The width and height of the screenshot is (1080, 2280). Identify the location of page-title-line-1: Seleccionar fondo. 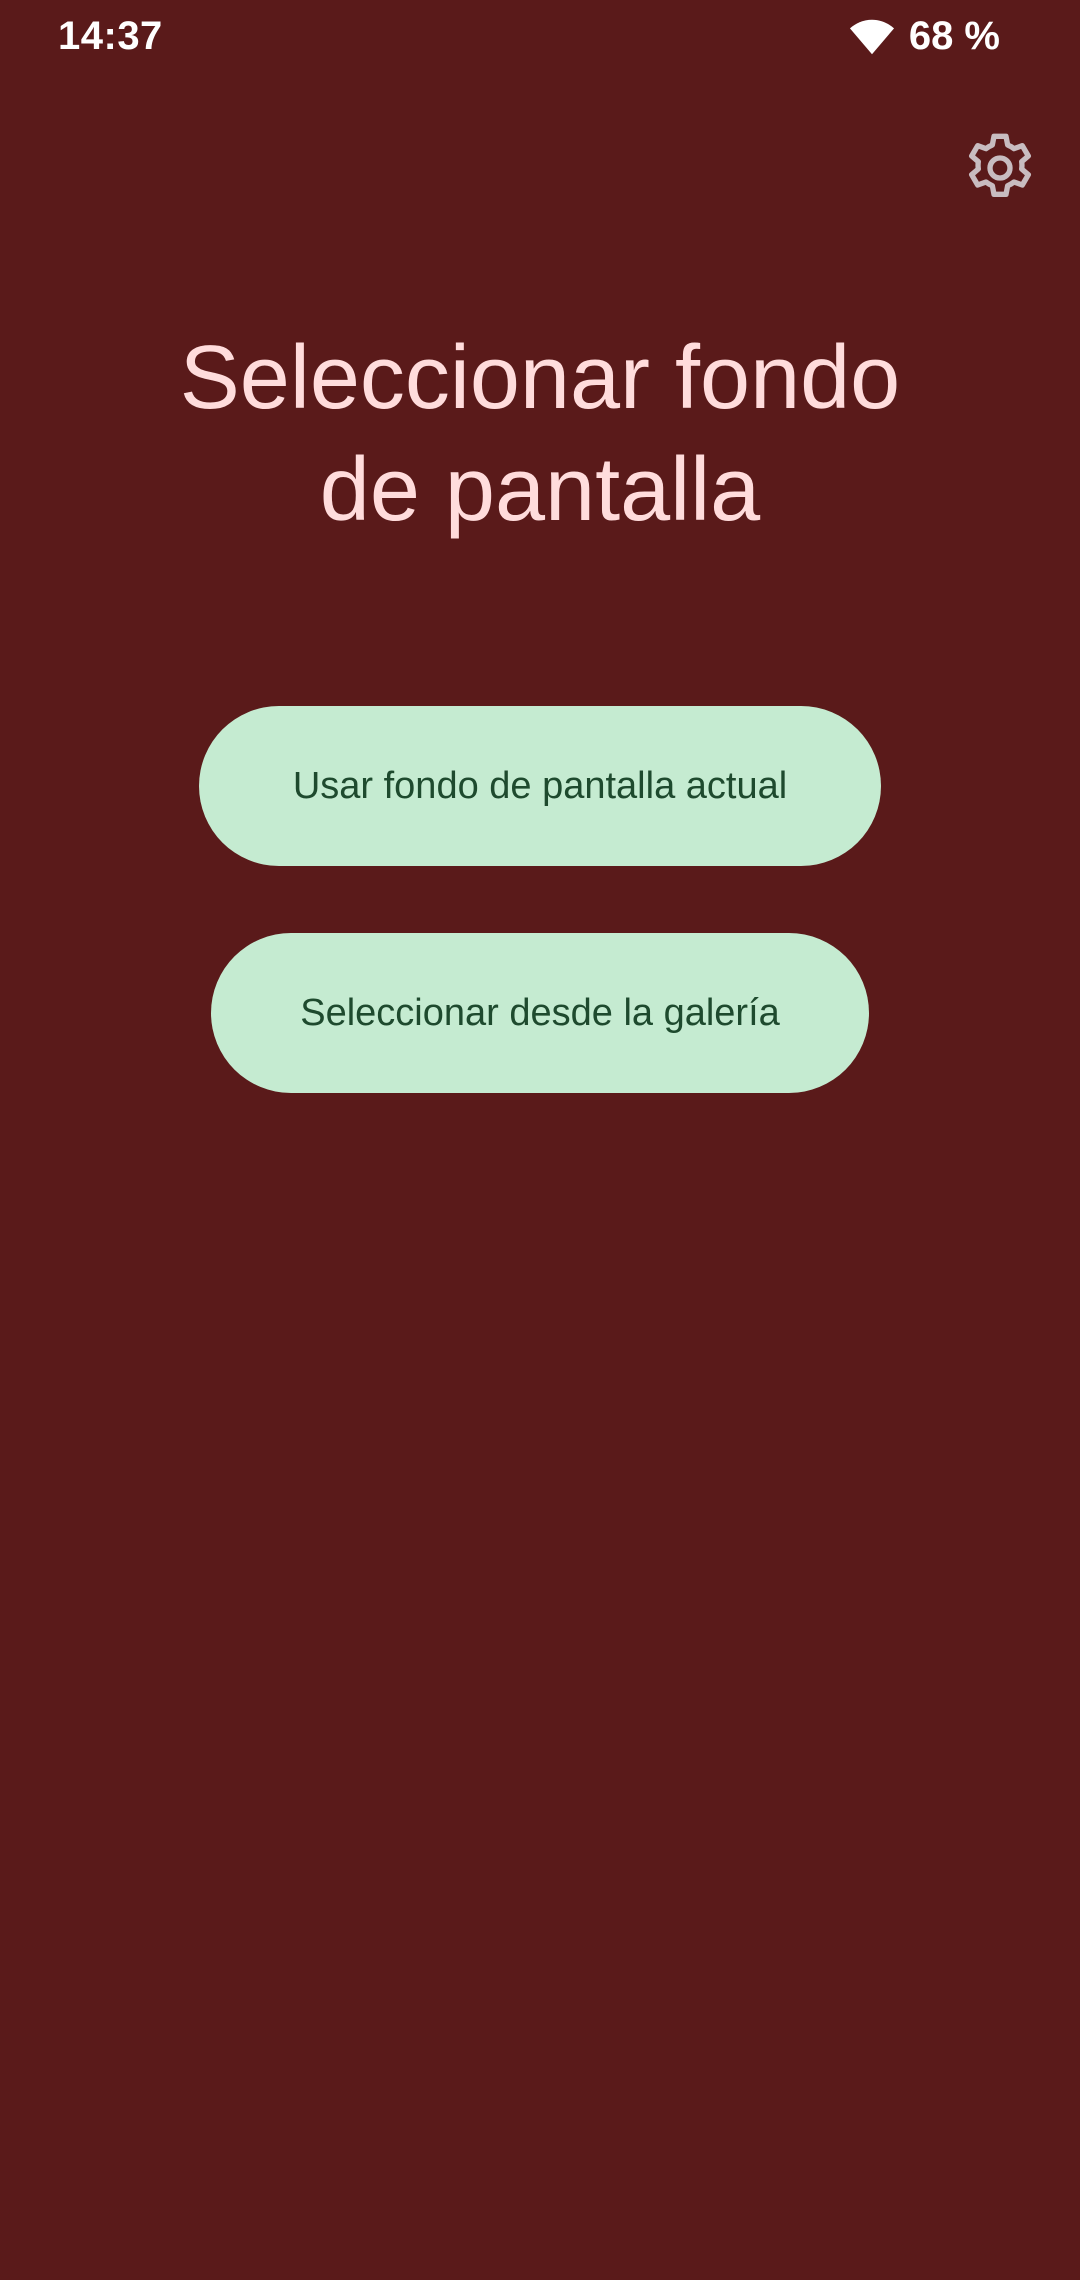
(540, 378).